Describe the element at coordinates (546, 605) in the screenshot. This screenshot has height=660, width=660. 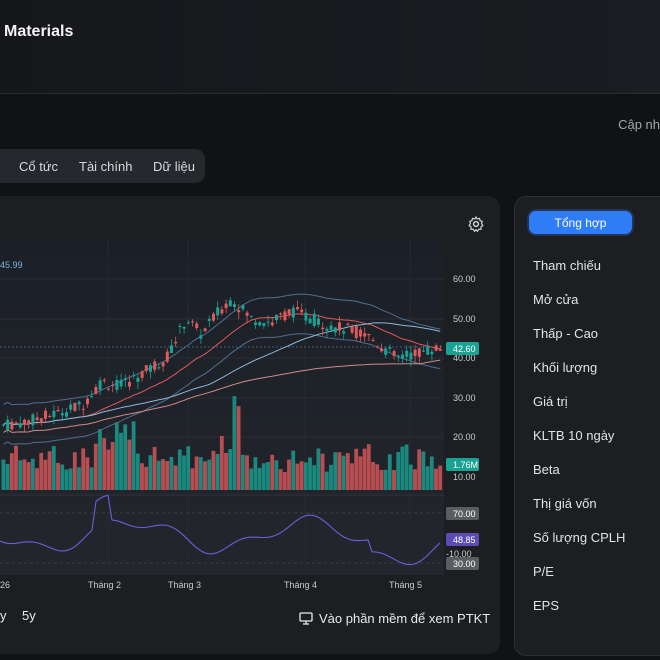
I see `stat-label: EPS` at that location.